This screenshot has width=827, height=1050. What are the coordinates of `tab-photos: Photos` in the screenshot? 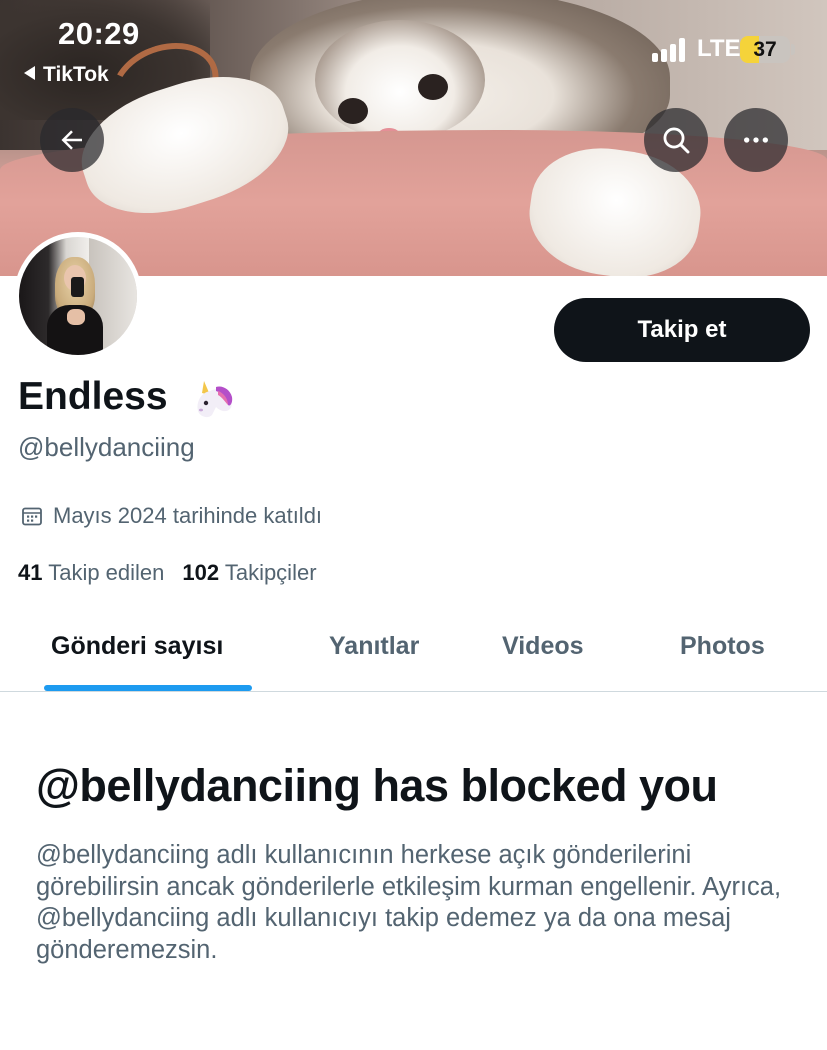 It's located at (722, 646).